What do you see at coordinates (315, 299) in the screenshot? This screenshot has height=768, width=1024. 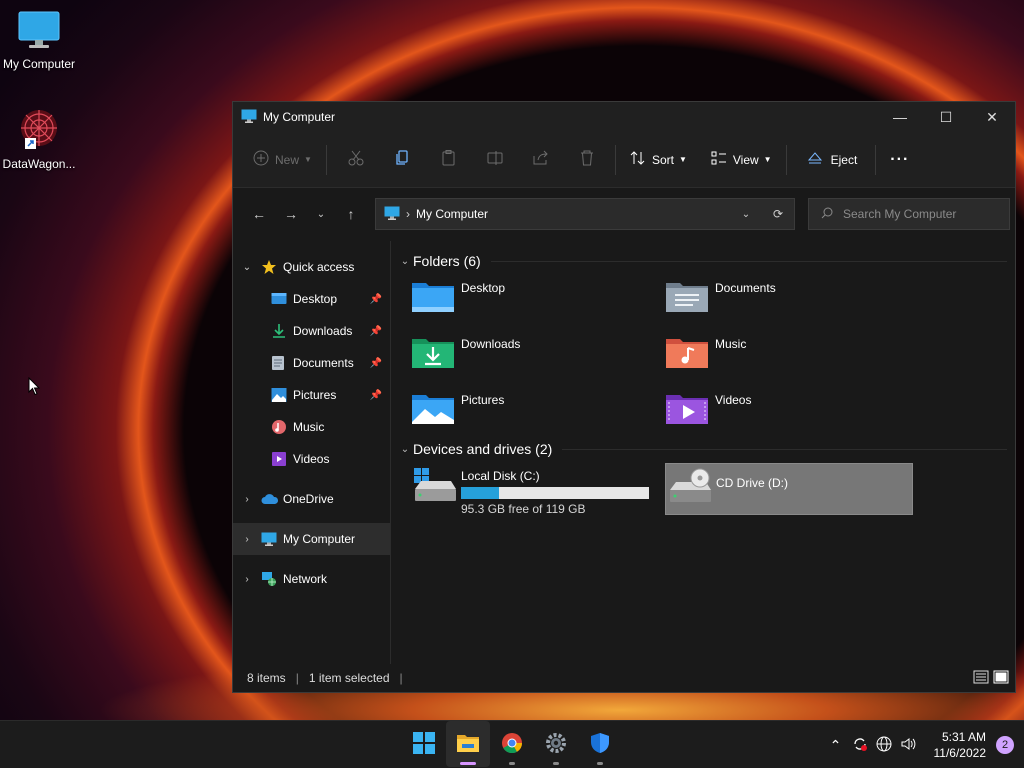 I see `sidebar-item-label: Desktop` at bounding box center [315, 299].